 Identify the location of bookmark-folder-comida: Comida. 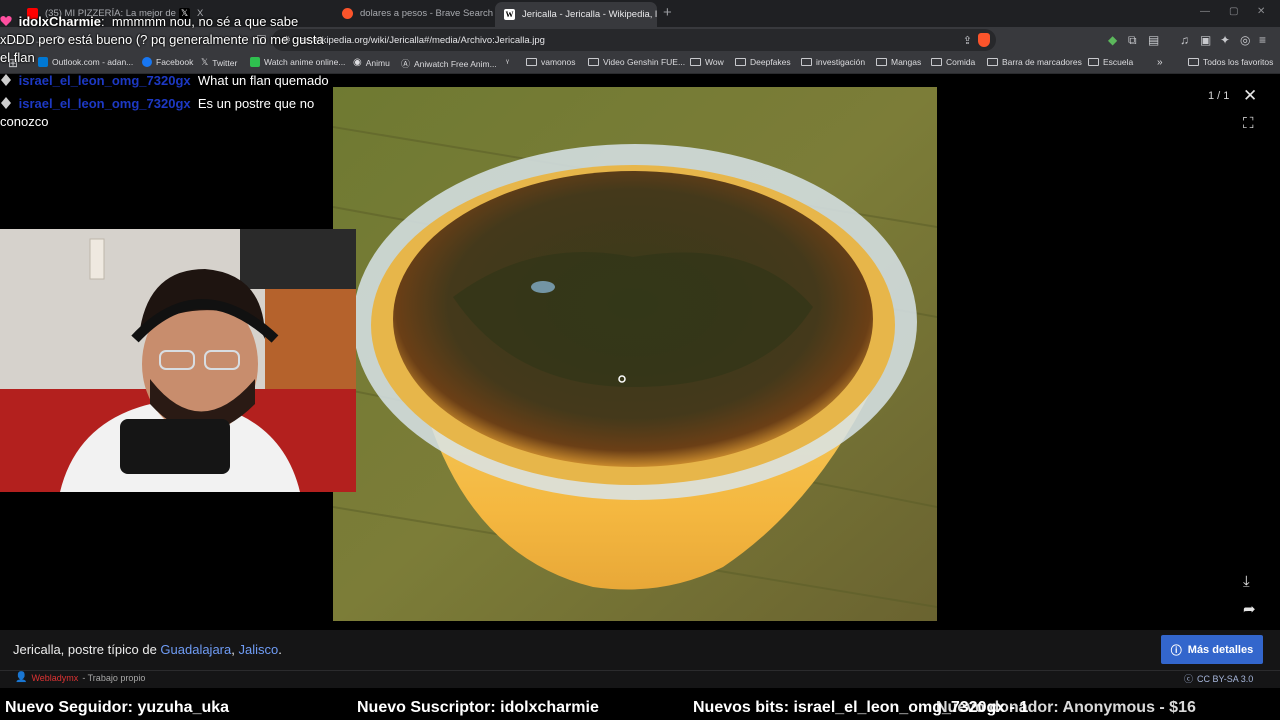
(953, 62).